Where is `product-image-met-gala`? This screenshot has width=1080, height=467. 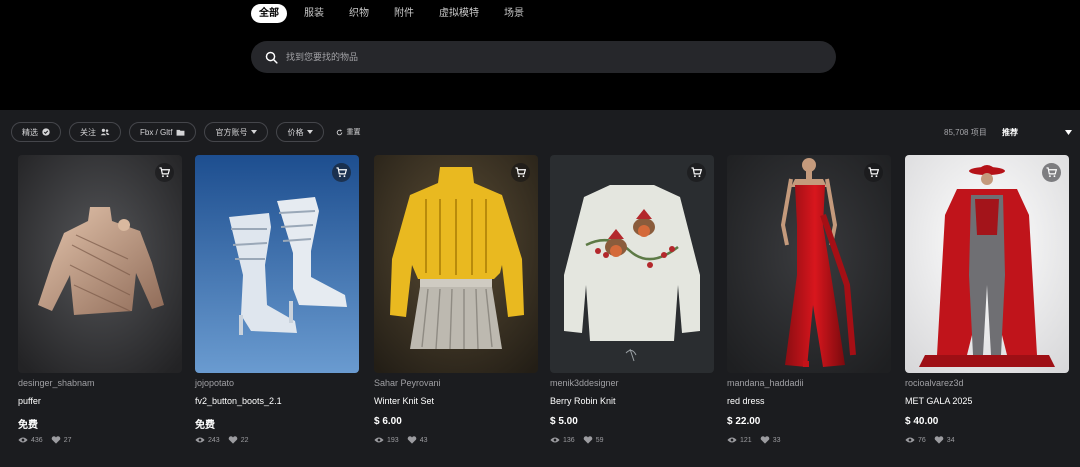 product-image-met-gala is located at coordinates (987, 264).